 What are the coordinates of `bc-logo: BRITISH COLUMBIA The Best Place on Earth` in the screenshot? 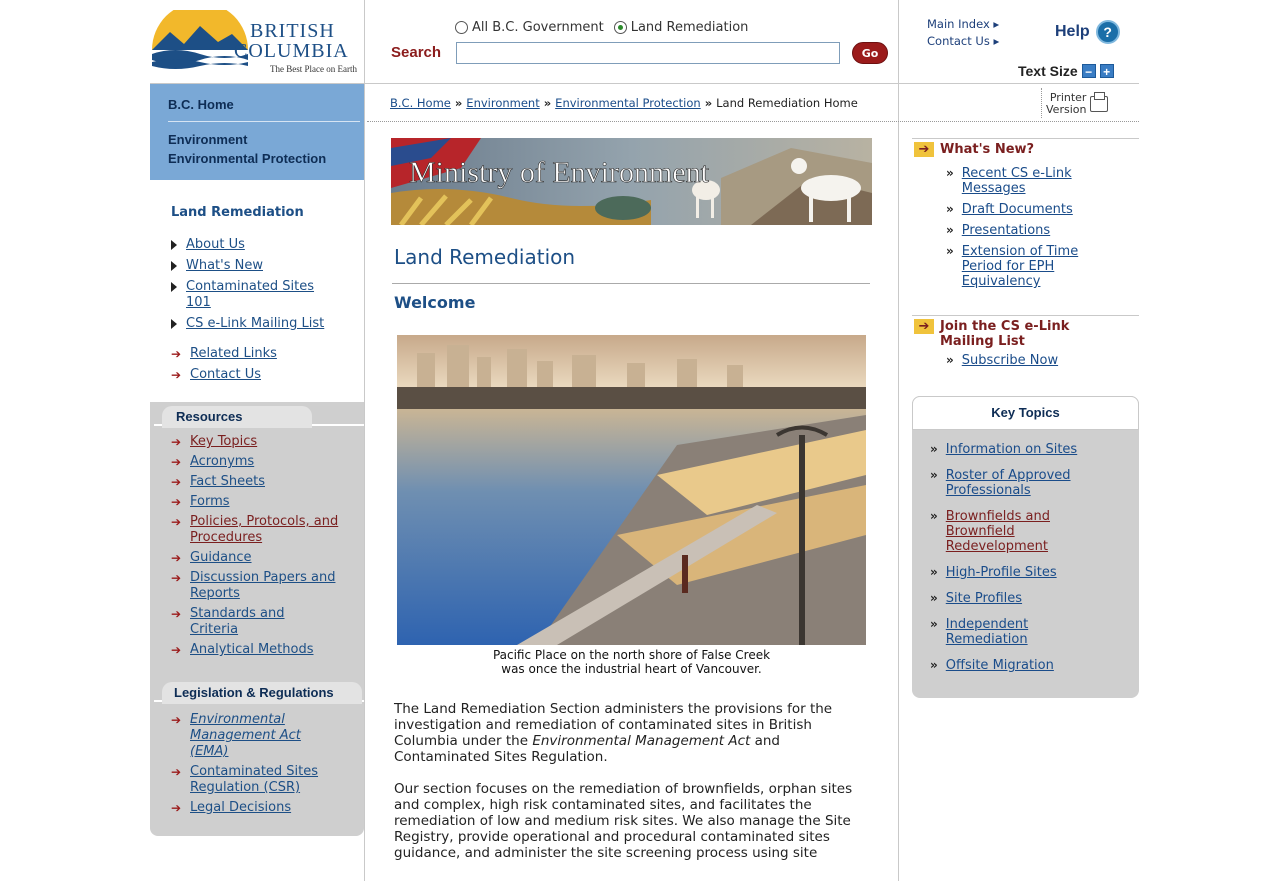 It's located at (257, 44).